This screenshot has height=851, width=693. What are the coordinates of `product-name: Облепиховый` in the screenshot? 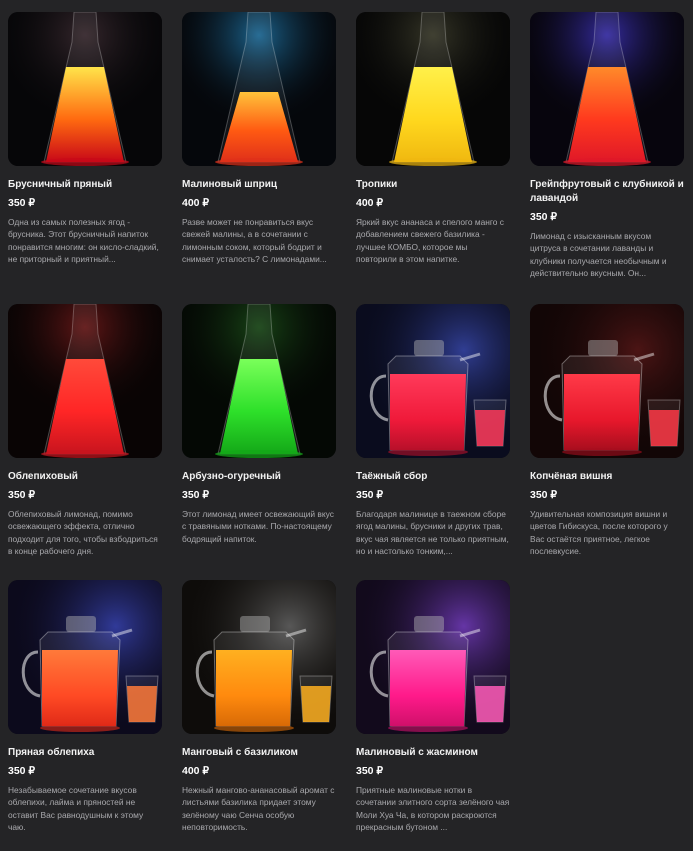 It's located at (85, 477).